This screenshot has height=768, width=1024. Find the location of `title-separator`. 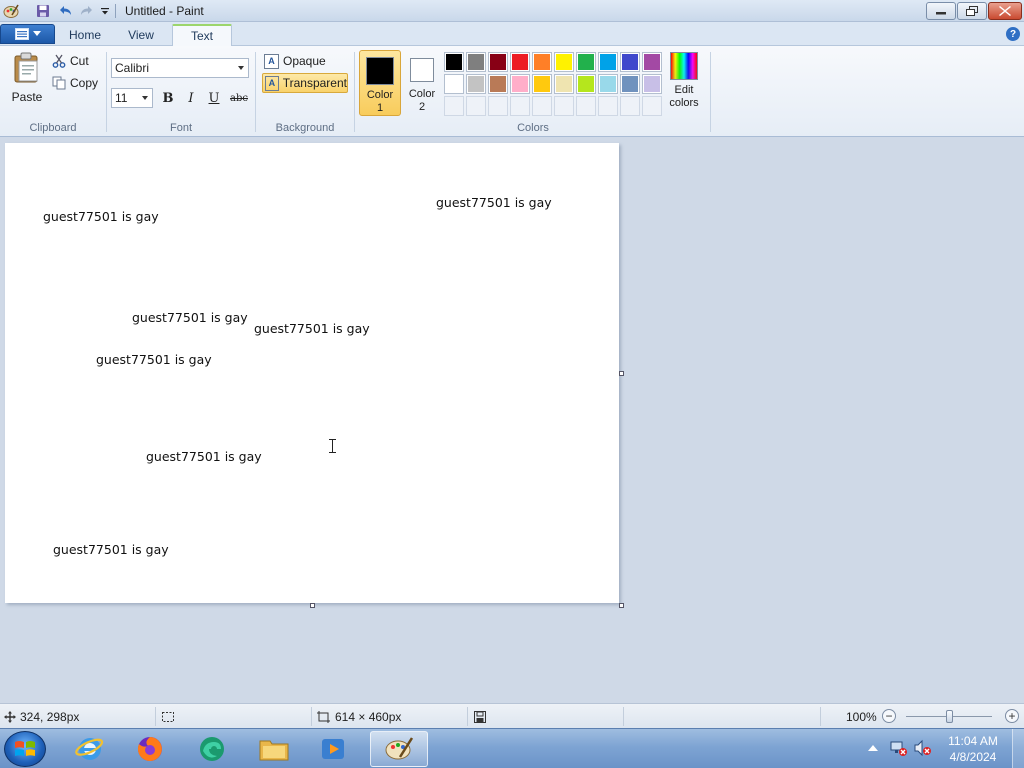

title-separator is located at coordinates (115, 11).